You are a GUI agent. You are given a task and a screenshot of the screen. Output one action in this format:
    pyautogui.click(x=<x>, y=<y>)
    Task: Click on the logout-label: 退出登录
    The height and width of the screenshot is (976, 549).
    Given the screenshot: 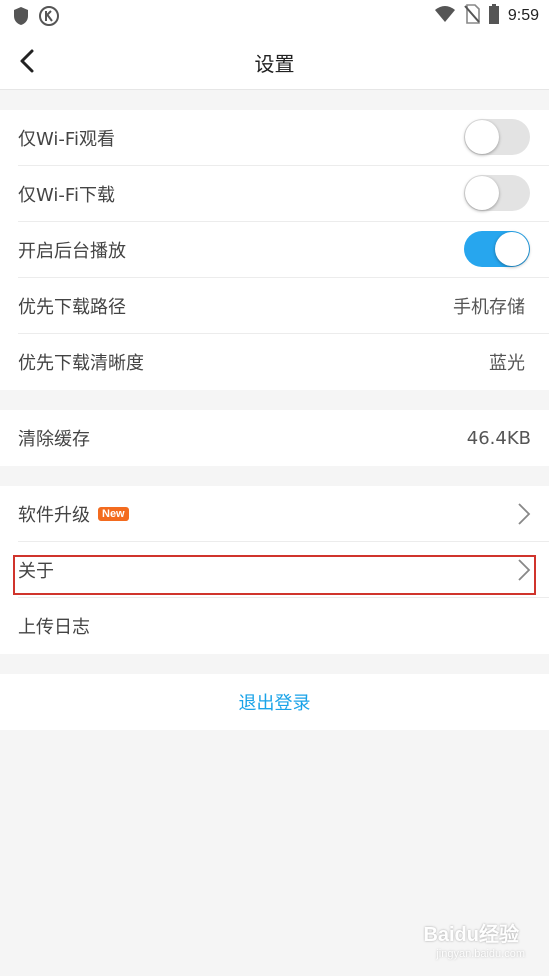 What is the action you would take?
    pyautogui.click(x=274, y=703)
    